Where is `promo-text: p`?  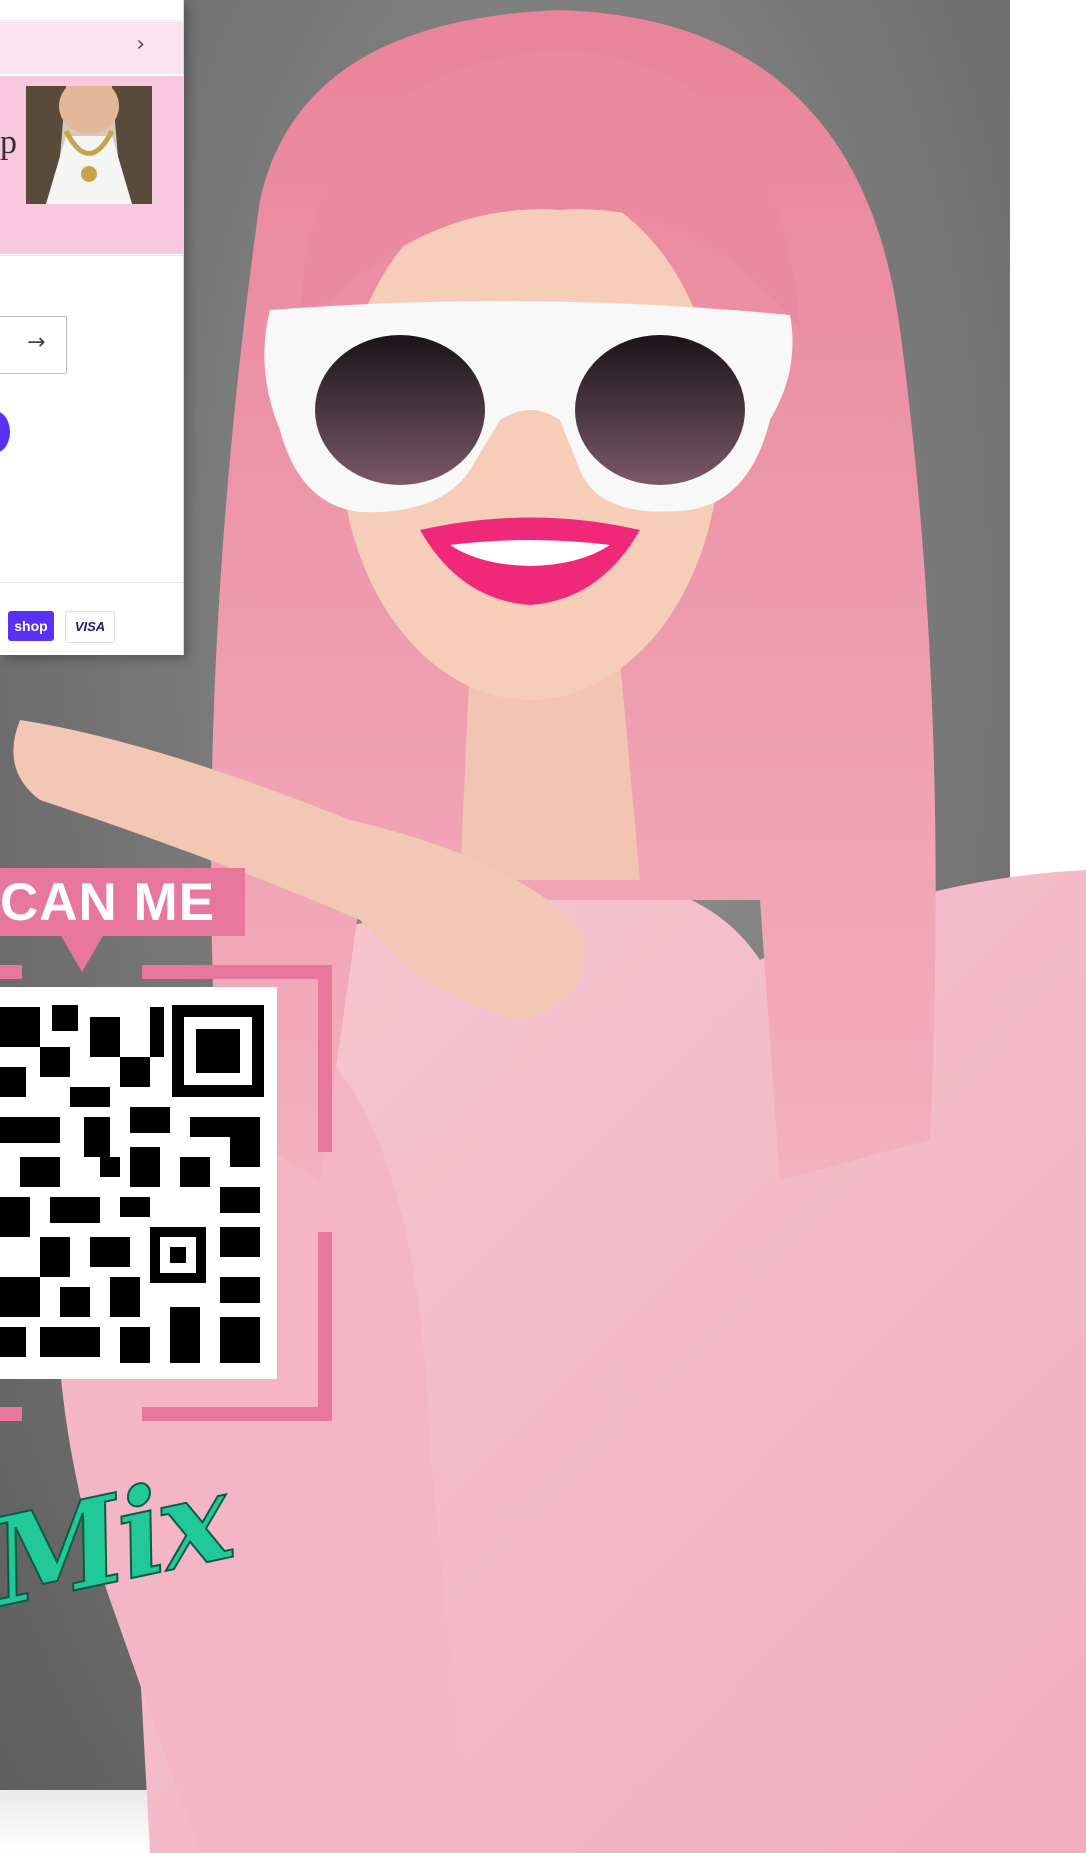
promo-text: p is located at coordinates (8, 142).